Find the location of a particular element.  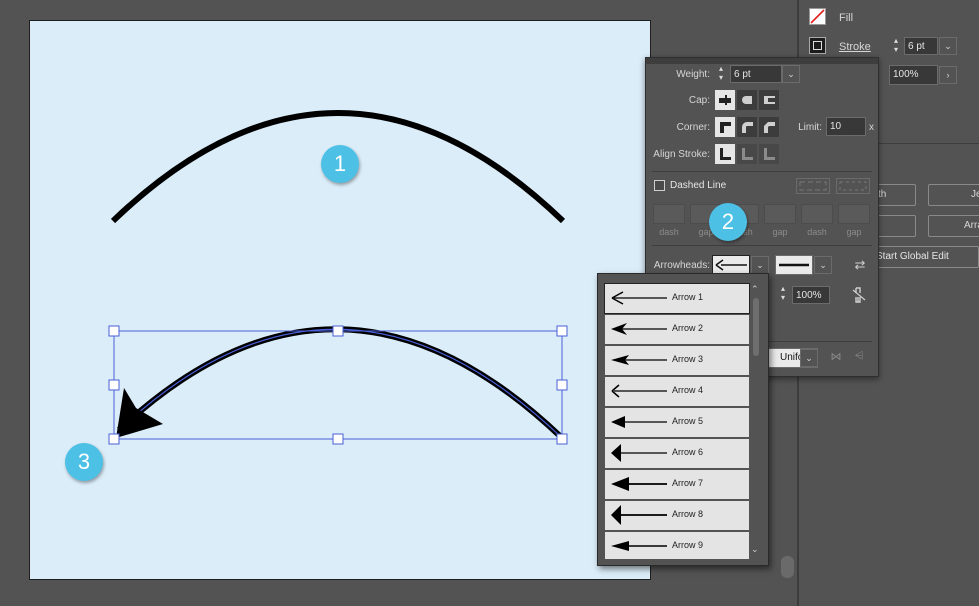

fill-label: Fill is located at coordinates (846, 18).